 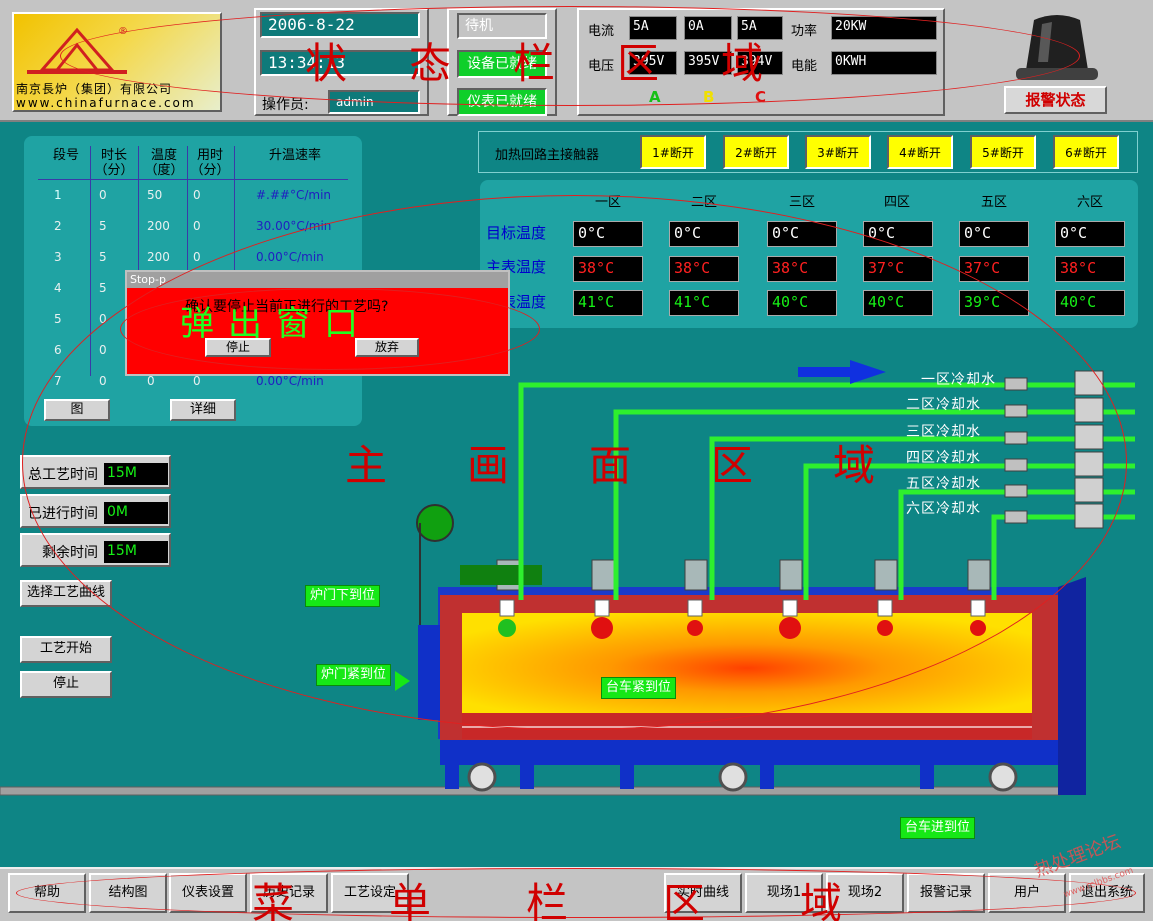 I want to click on menu-structure: 结构图, so click(x=128, y=893).